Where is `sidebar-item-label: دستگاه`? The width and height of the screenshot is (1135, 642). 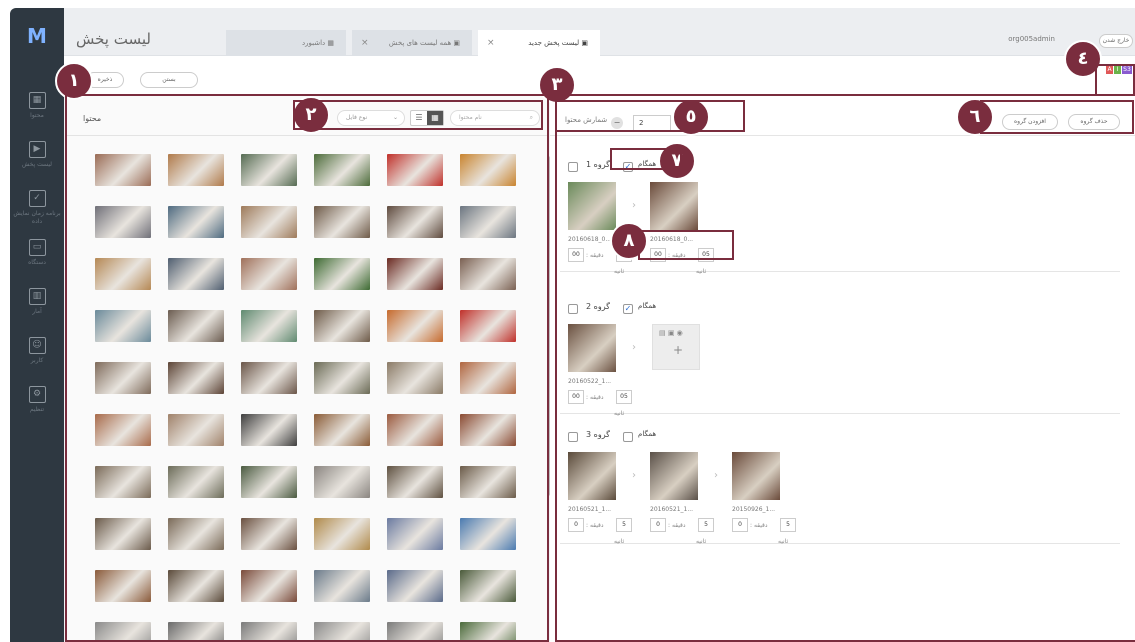 sidebar-item-label: دستگاه is located at coordinates (37, 262).